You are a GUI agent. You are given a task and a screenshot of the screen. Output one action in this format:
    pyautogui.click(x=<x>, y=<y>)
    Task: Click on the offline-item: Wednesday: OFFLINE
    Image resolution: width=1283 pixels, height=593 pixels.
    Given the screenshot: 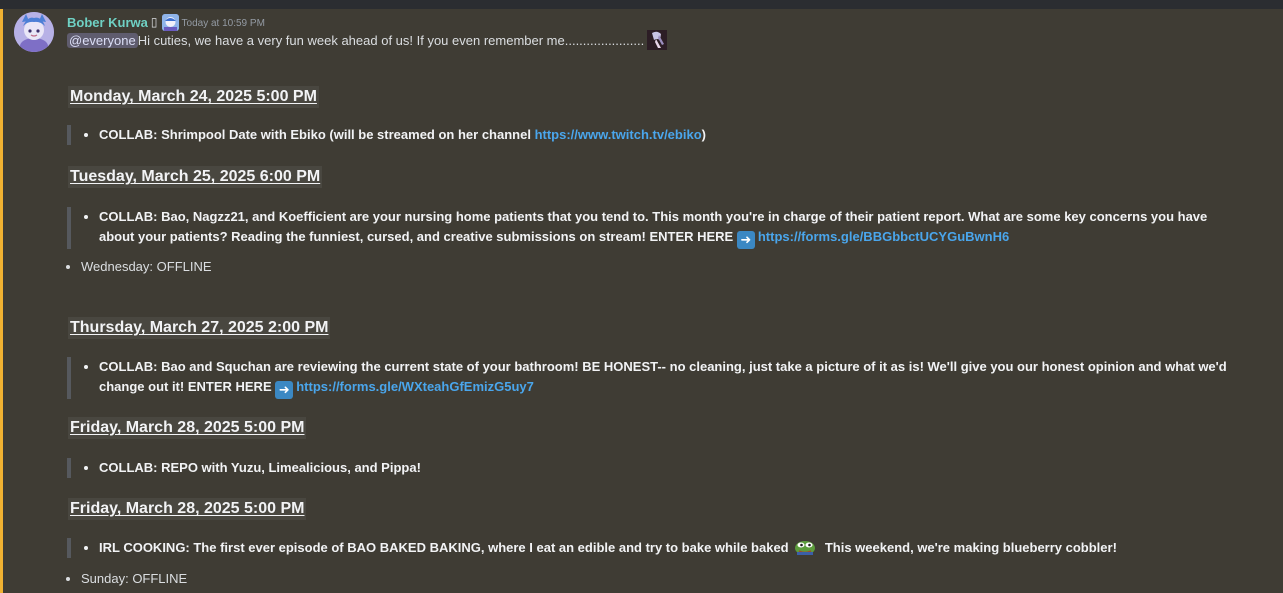 What is the action you would take?
    pyautogui.click(x=146, y=267)
    